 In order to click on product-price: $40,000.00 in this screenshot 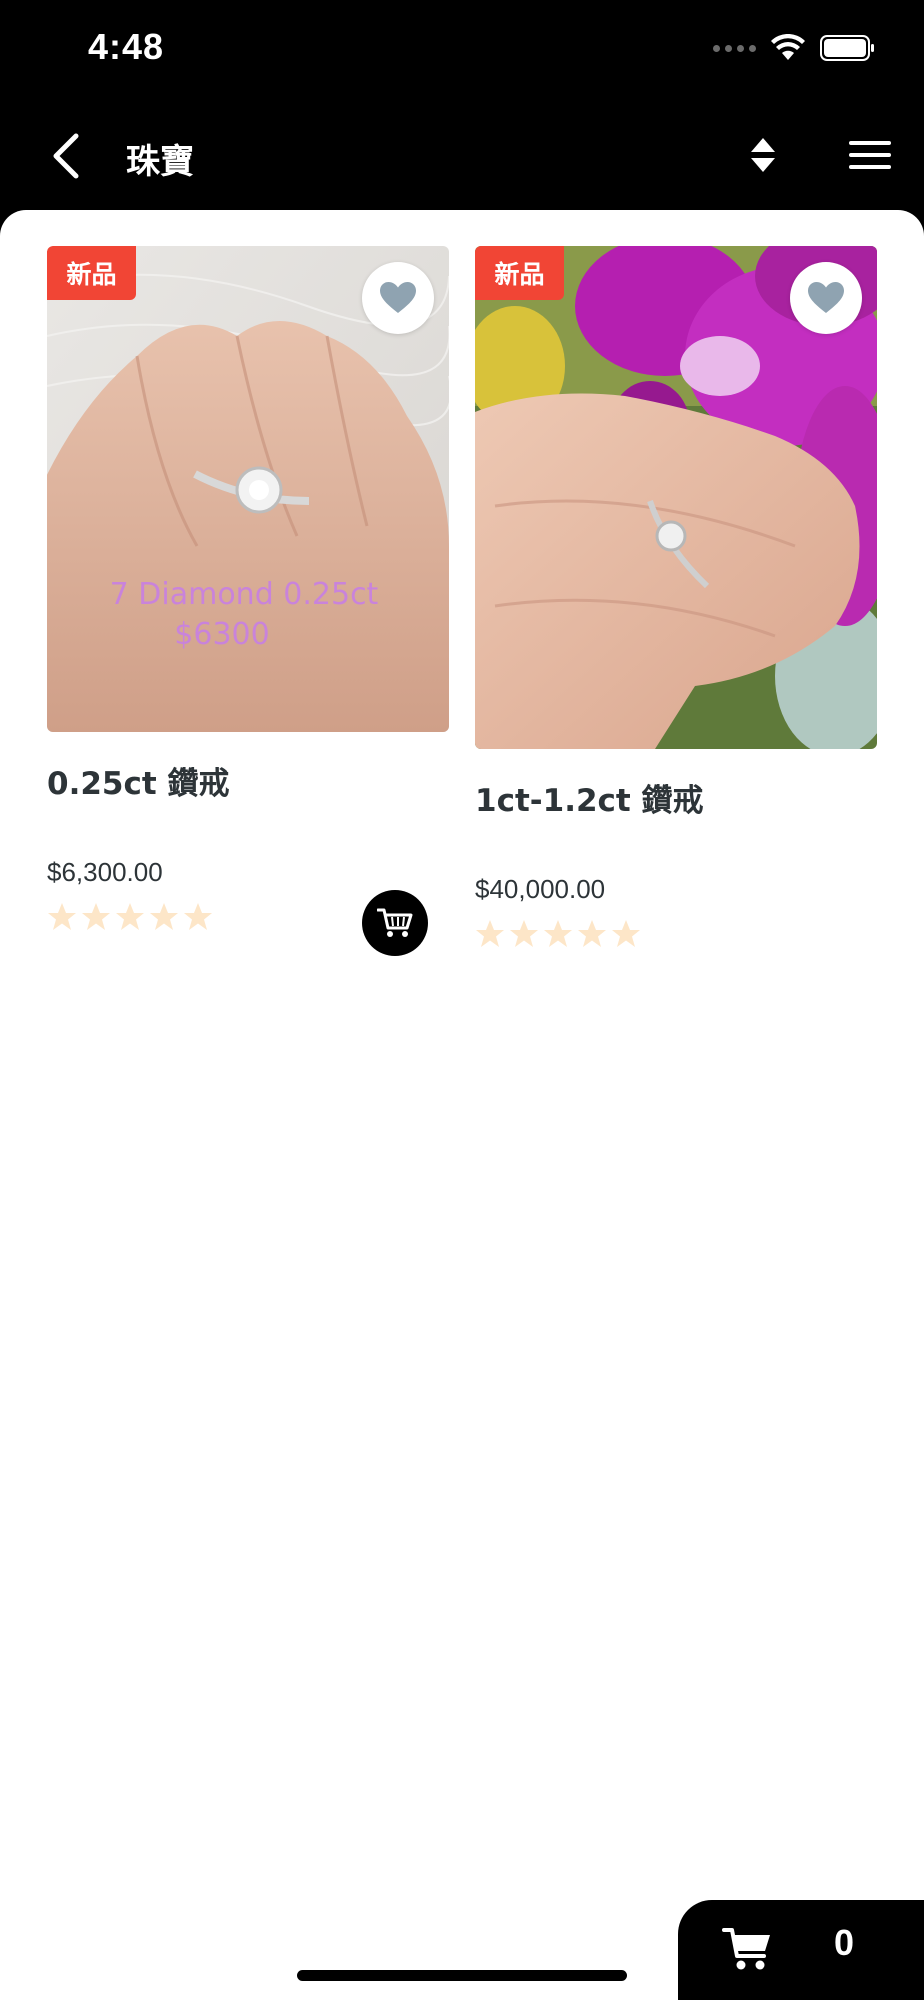, I will do `click(540, 889)`.